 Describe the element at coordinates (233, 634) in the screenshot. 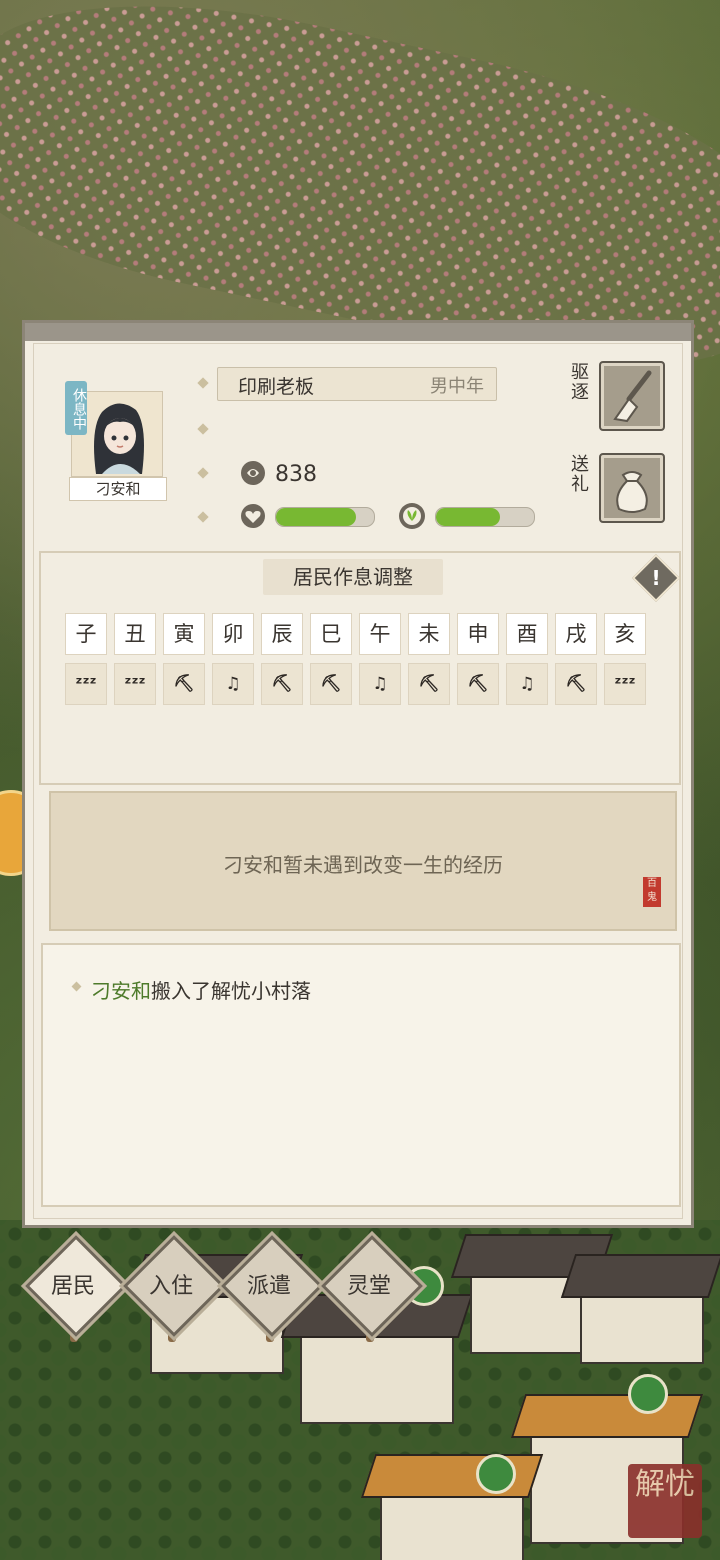

I see `hour-cell: 卯` at that location.